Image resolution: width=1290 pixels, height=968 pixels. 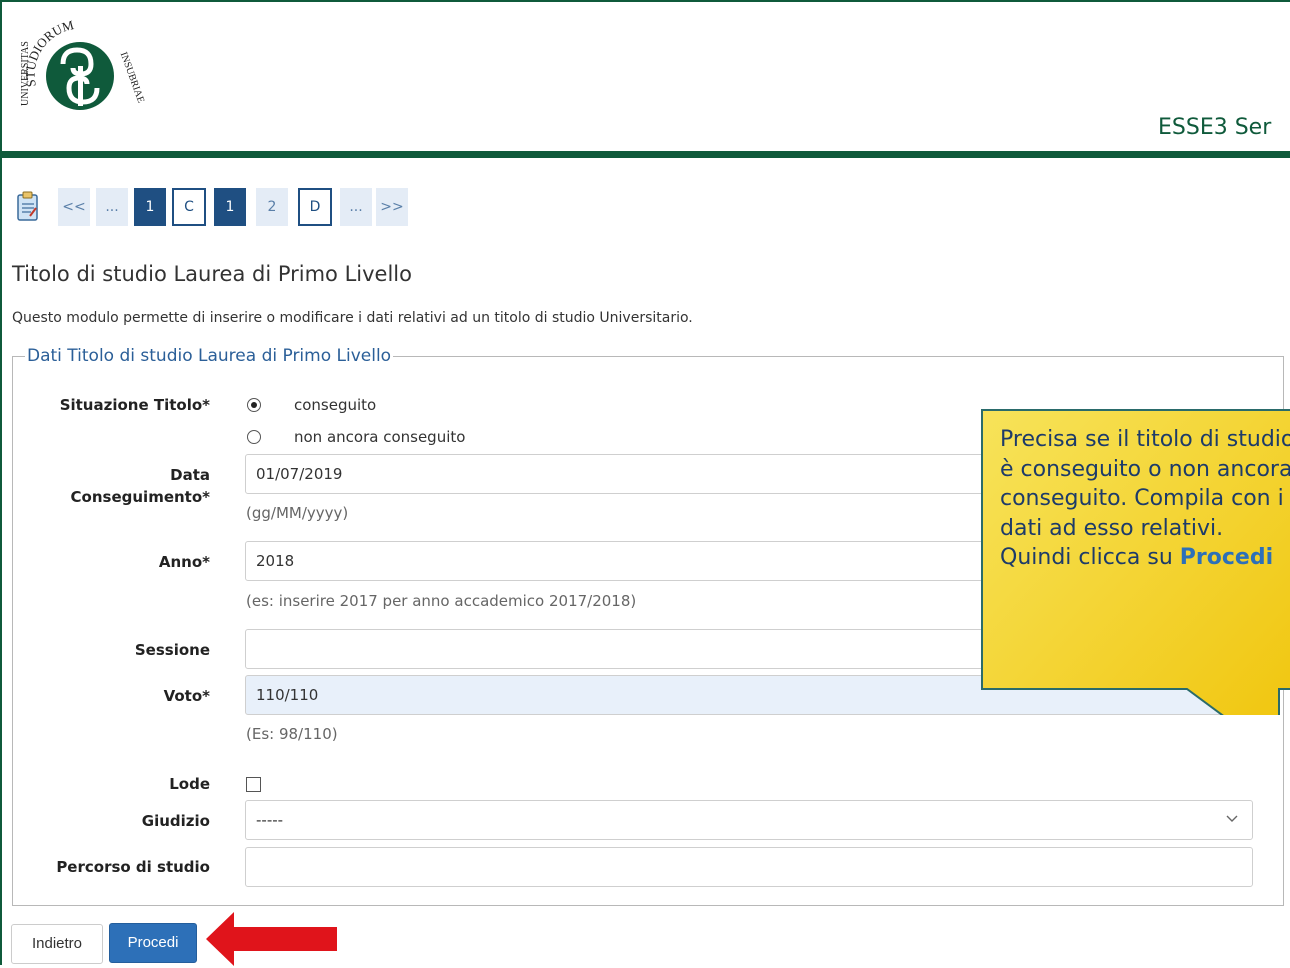 What do you see at coordinates (645, 154) in the screenshot?
I see `header-divider` at bounding box center [645, 154].